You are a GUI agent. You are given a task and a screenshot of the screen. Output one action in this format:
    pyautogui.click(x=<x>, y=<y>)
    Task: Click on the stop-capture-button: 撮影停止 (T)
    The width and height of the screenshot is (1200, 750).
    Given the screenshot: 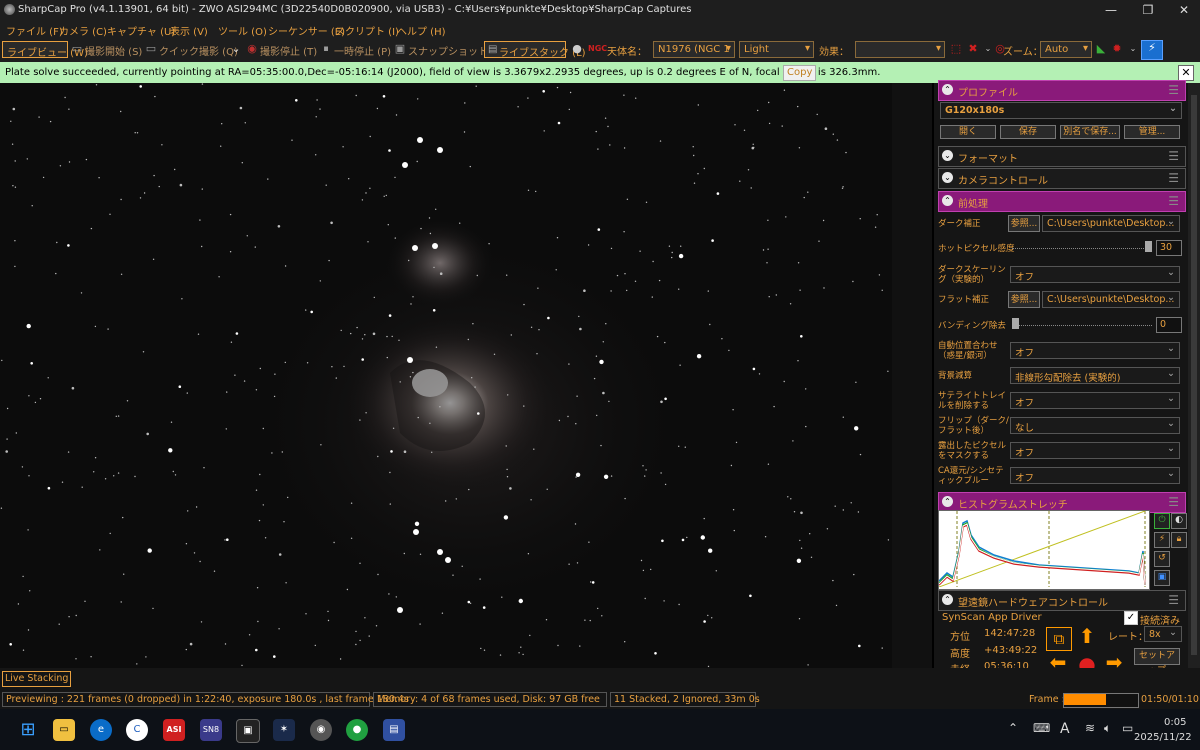 What is the action you would take?
    pyautogui.click(x=288, y=50)
    